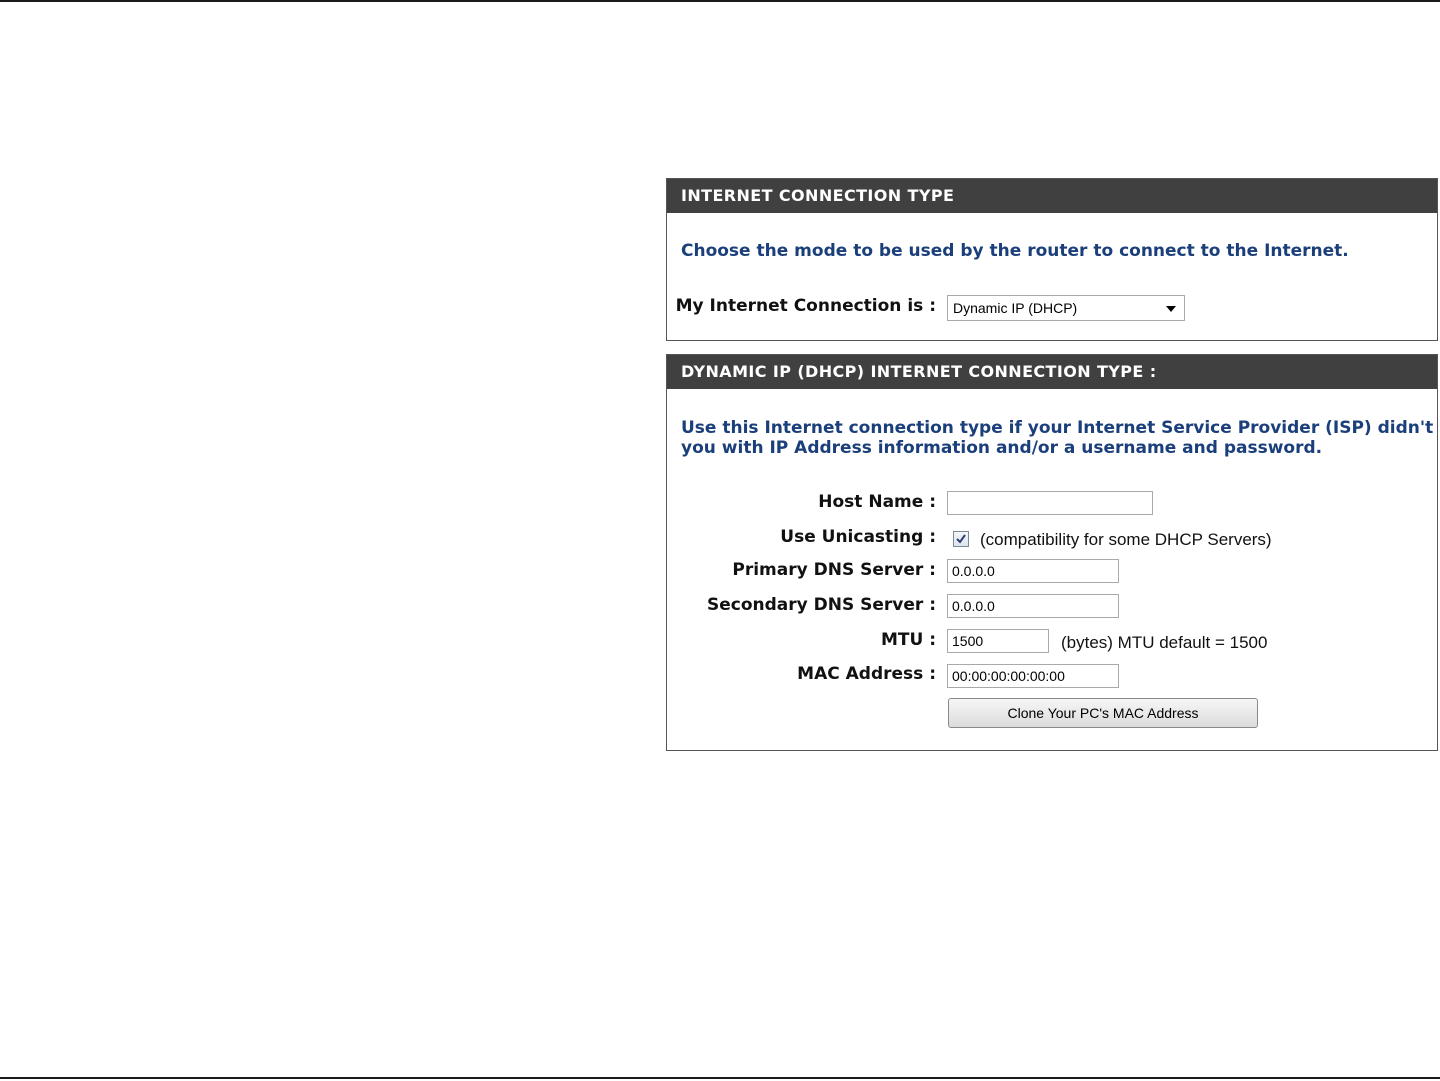  Describe the element at coordinates (1171, 309) in the screenshot. I see `chevron-down-icon` at that location.